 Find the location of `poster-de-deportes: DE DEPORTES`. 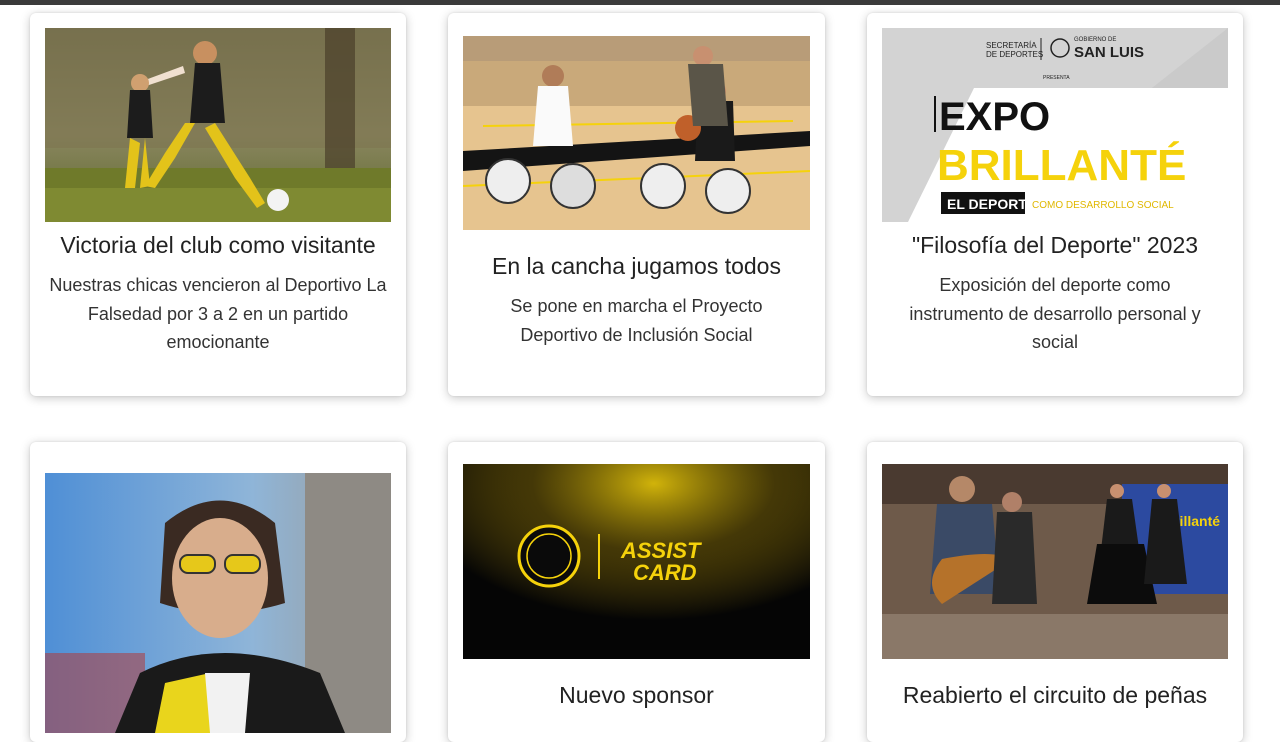

poster-de-deportes: DE DEPORTES is located at coordinates (1014, 54).